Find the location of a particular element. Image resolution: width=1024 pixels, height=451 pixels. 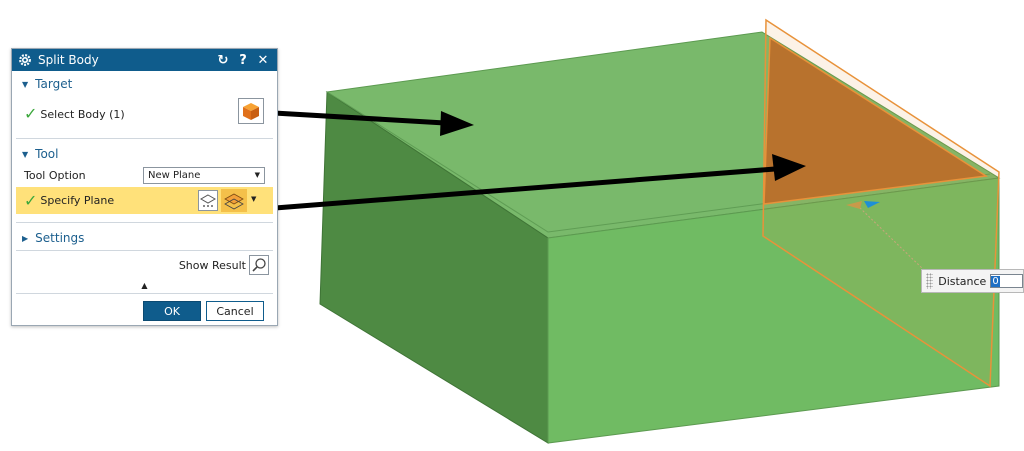

distance-input-box: Distance 0 is located at coordinates (972, 281).